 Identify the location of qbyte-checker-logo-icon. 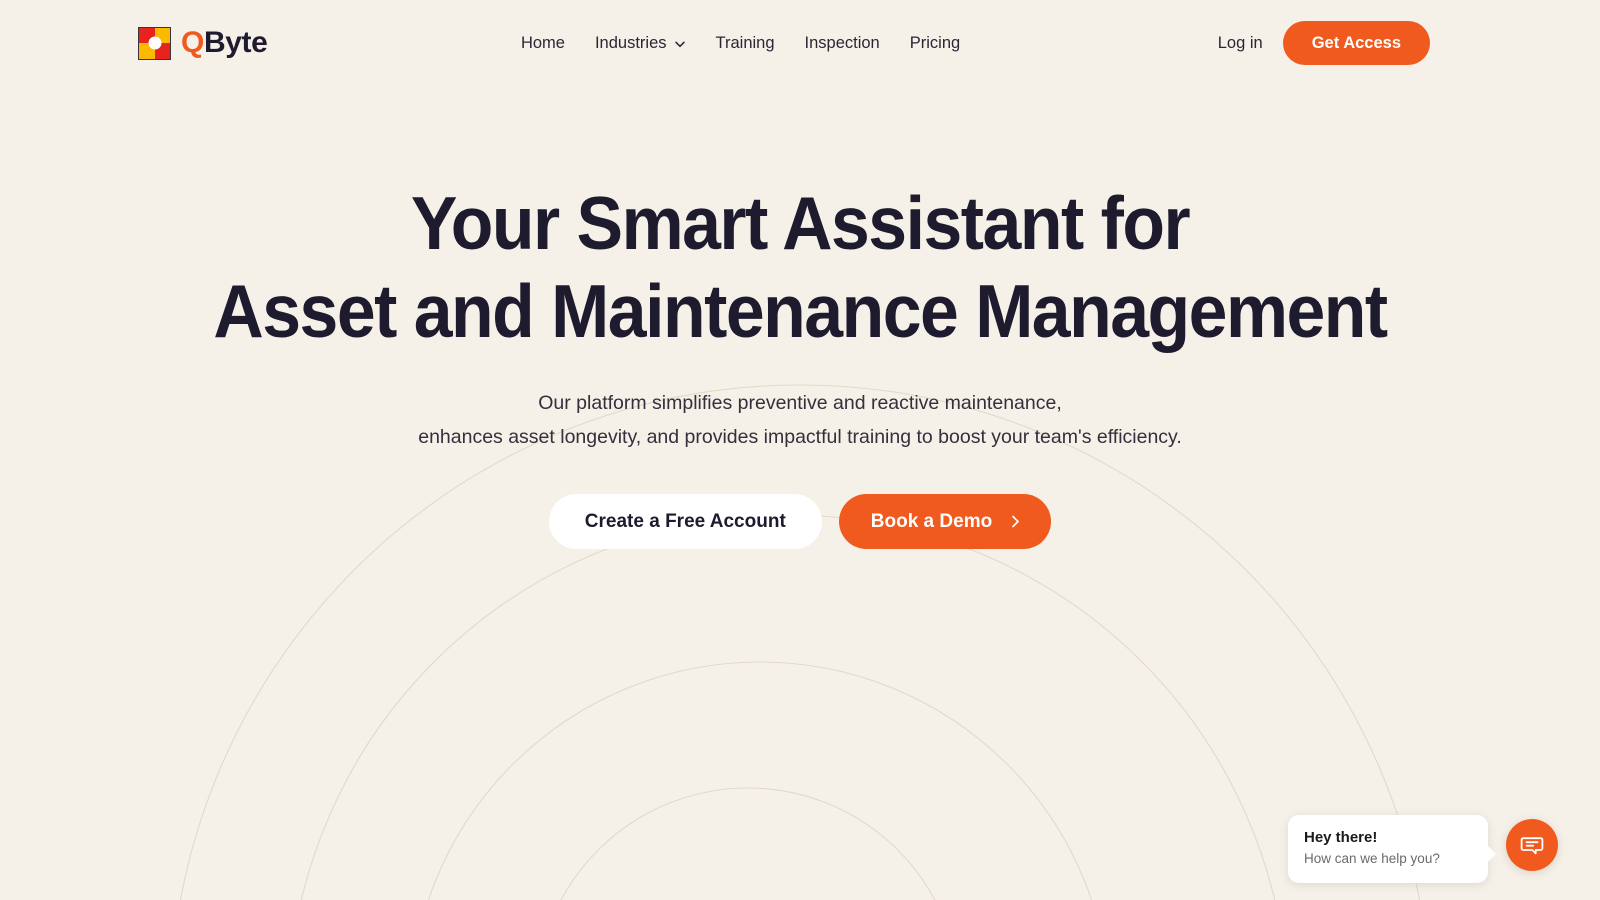
(154, 43).